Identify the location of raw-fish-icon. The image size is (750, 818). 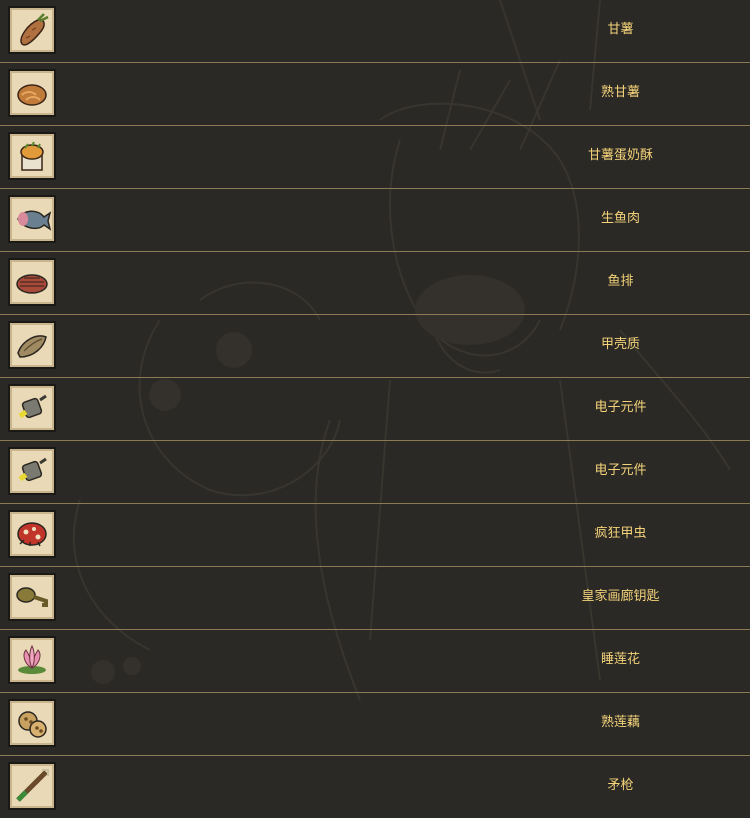
(32, 219).